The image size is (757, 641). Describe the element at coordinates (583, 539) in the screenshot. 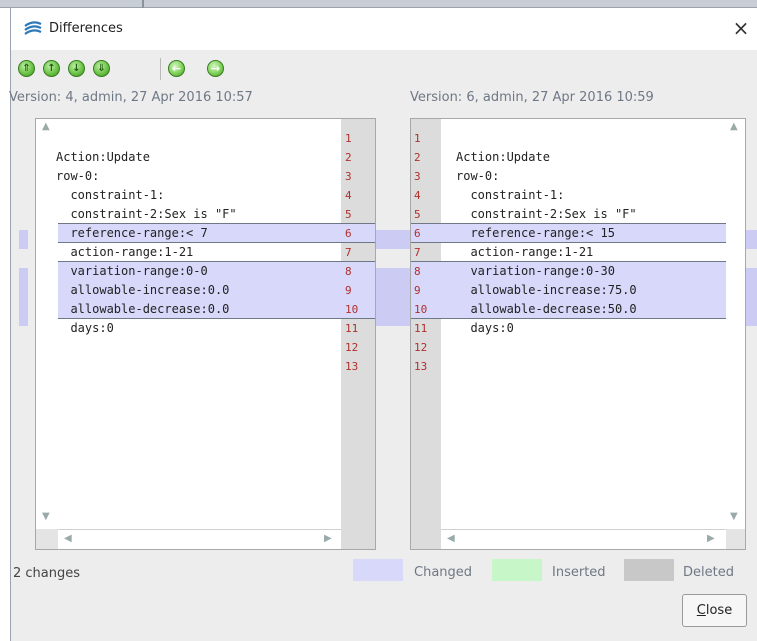

I see `right-horizontal-scrollbar: ◀ ▶` at that location.